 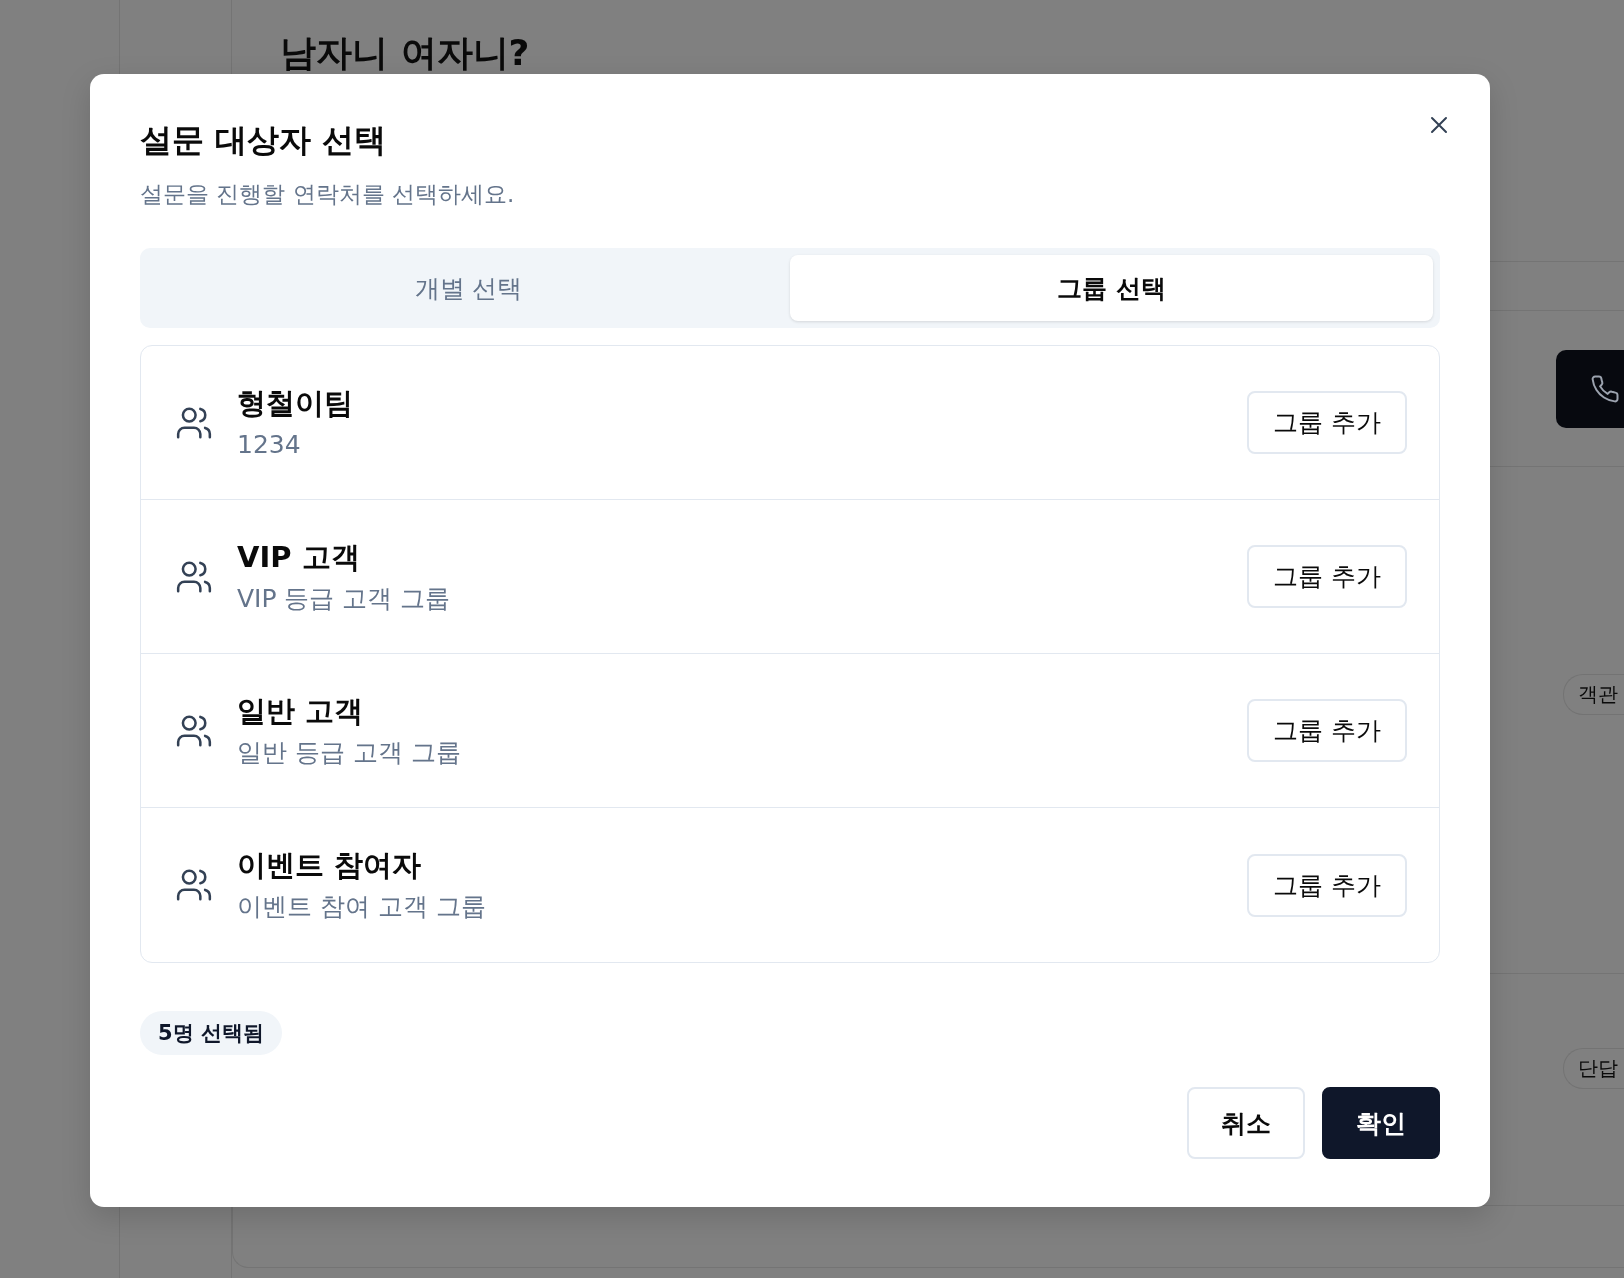 I want to click on selected-count-badge: 5명 선택됨, so click(x=211, y=1033).